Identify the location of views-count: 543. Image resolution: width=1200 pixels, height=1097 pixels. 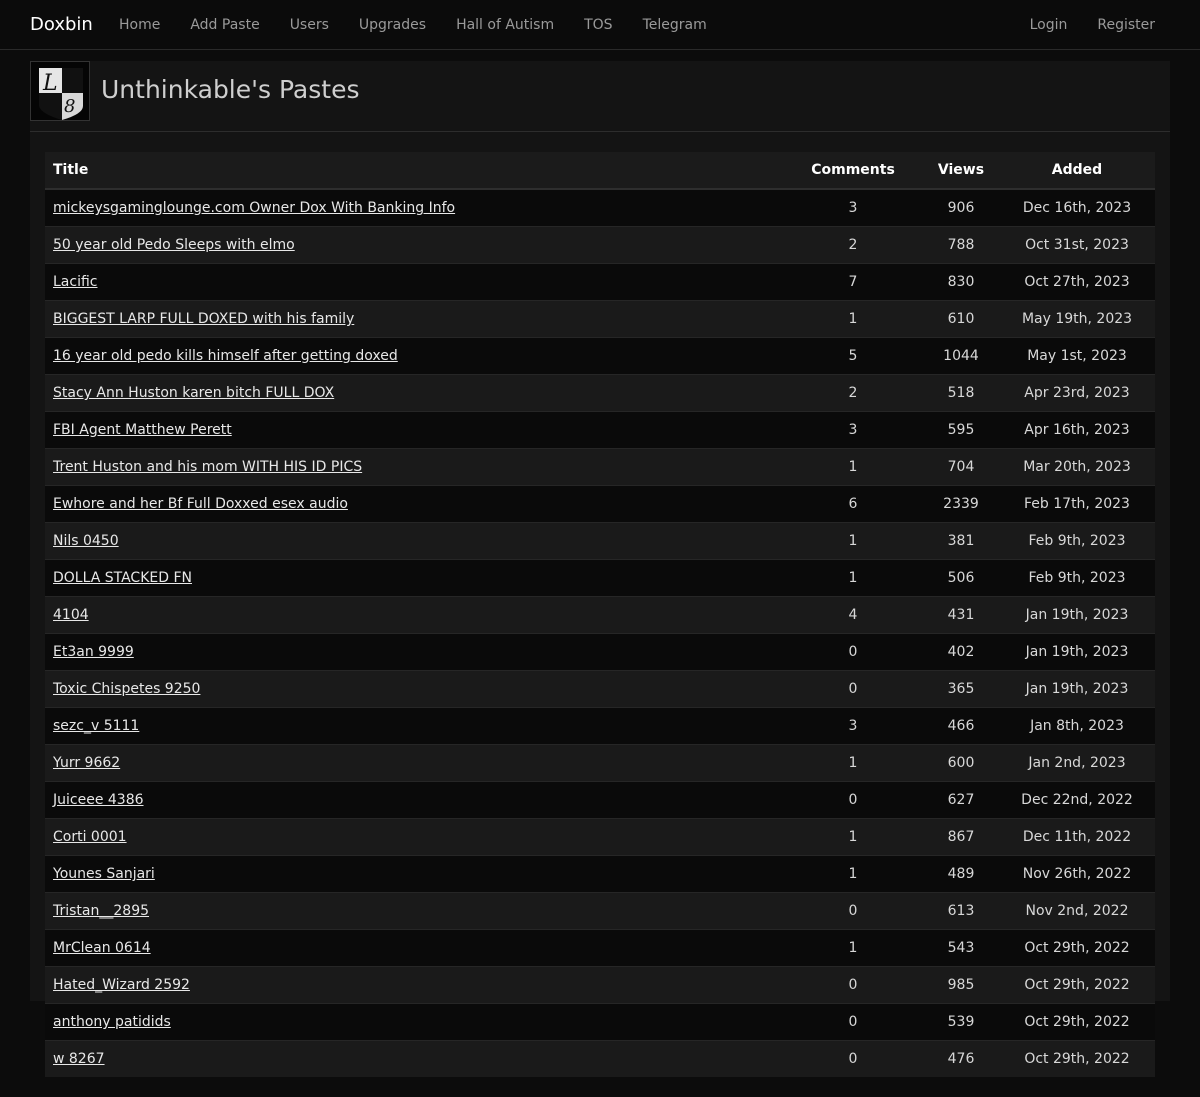
(961, 948).